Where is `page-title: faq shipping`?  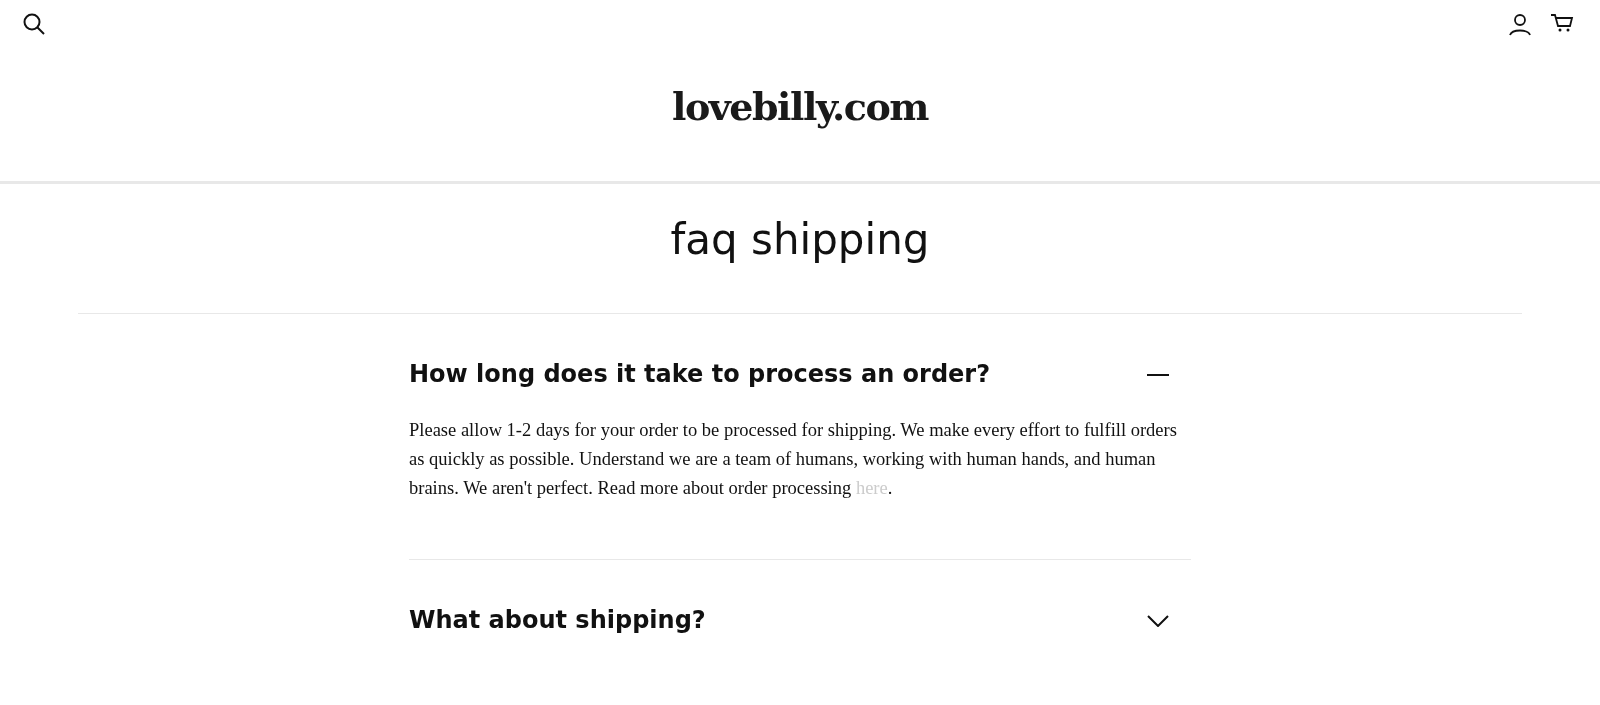 page-title: faq shipping is located at coordinates (800, 240).